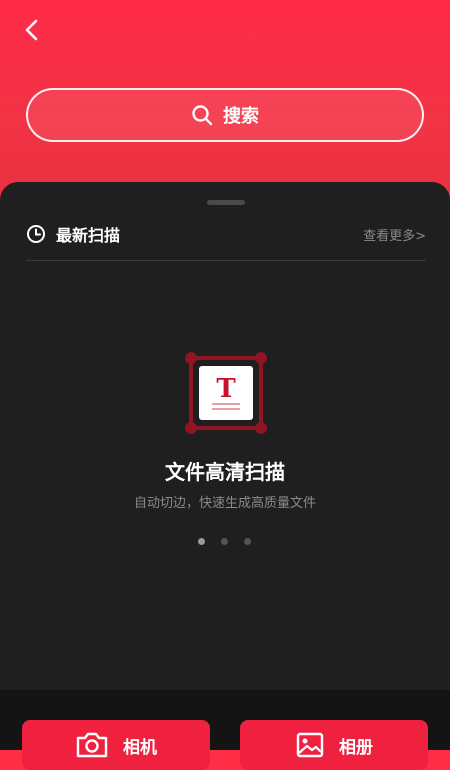 This screenshot has width=450, height=770. I want to click on bottom-action-bar: 相机 相册, so click(225, 730).